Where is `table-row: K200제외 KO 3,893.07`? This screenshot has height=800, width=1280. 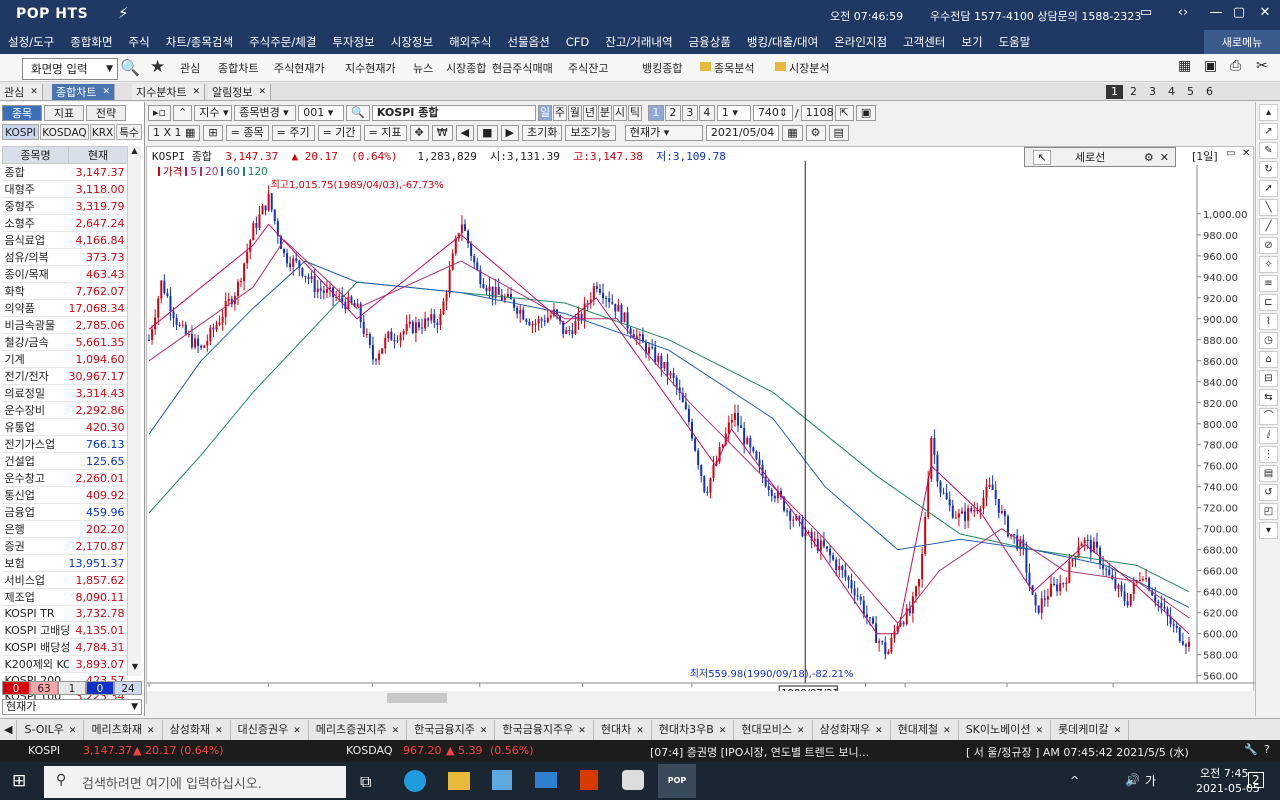
table-row: K200제외 KO 3,893.07 is located at coordinates (65, 664).